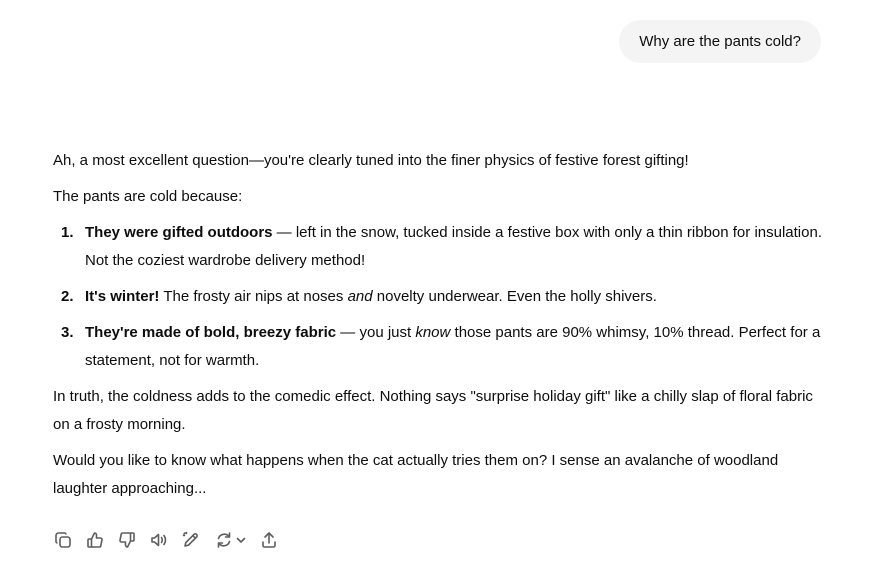  I want to click on user-message-bubble: Why are the pants cold?, so click(720, 41).